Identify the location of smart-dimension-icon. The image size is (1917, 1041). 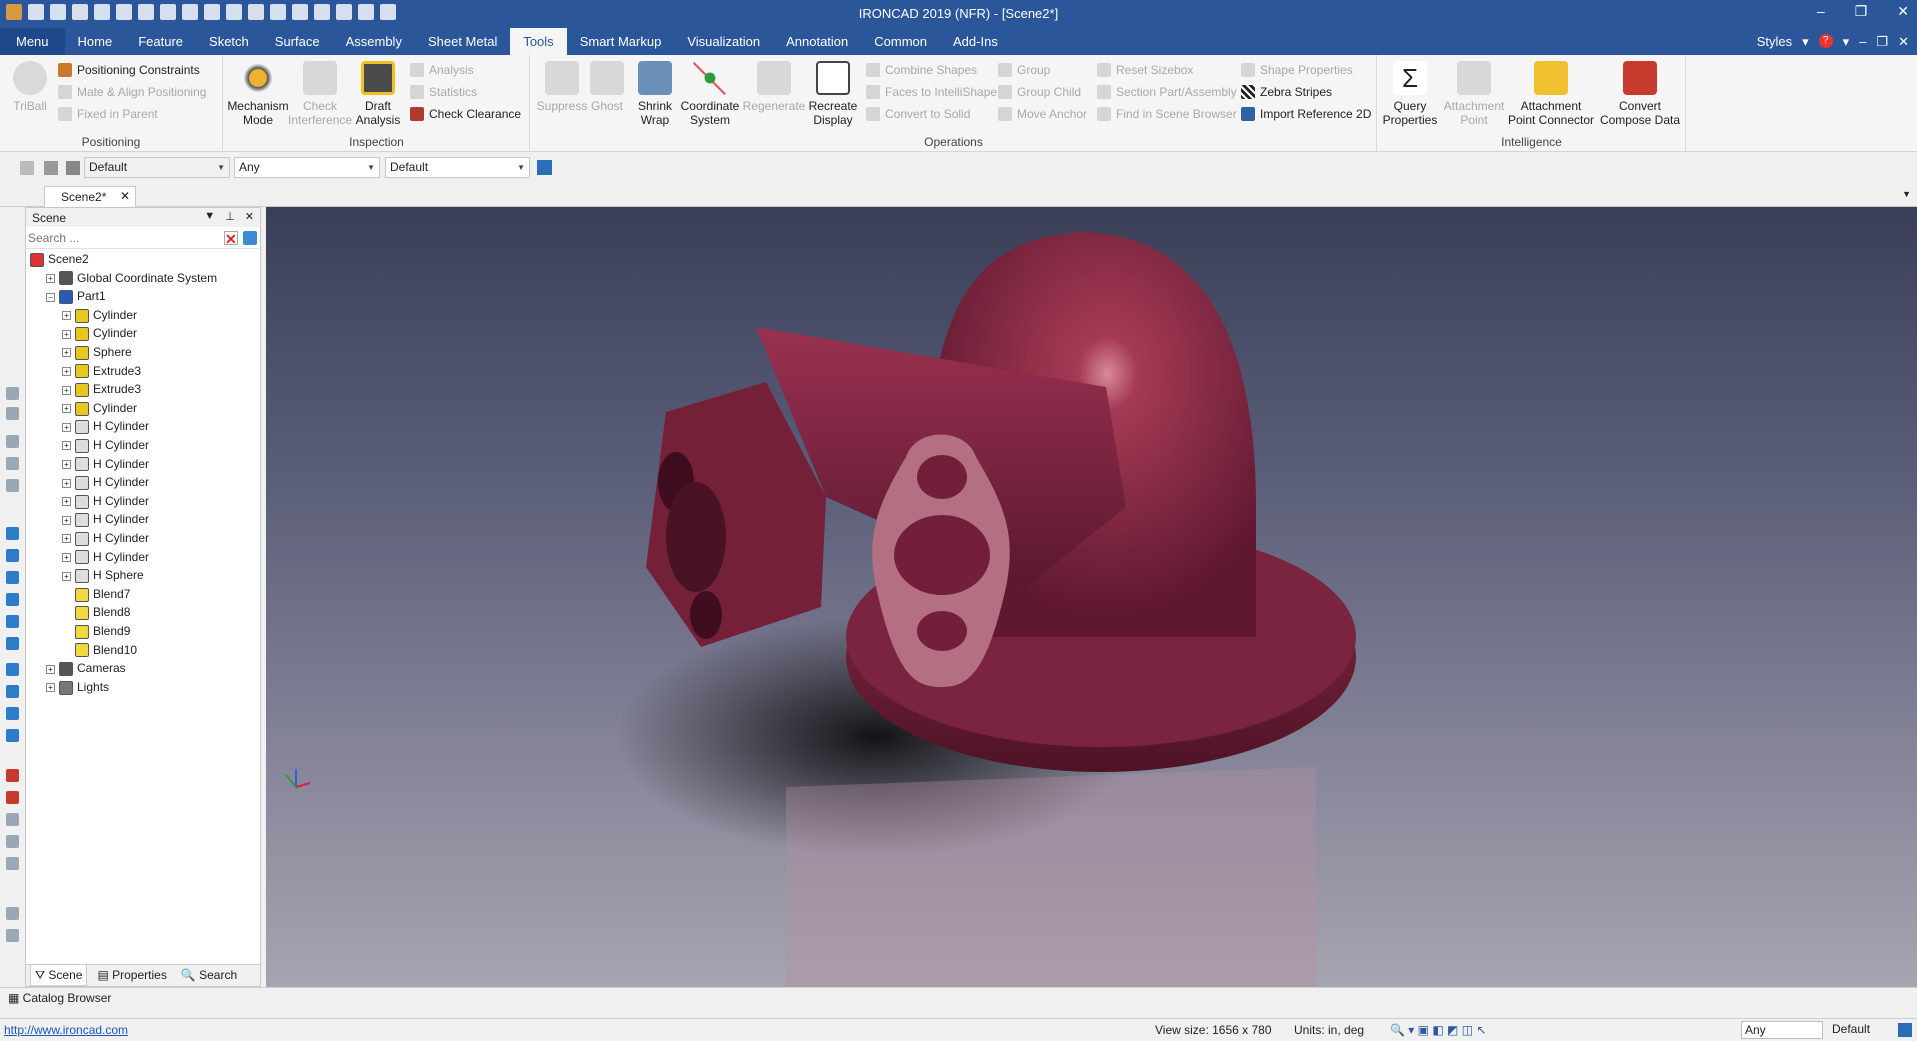
(12, 797).